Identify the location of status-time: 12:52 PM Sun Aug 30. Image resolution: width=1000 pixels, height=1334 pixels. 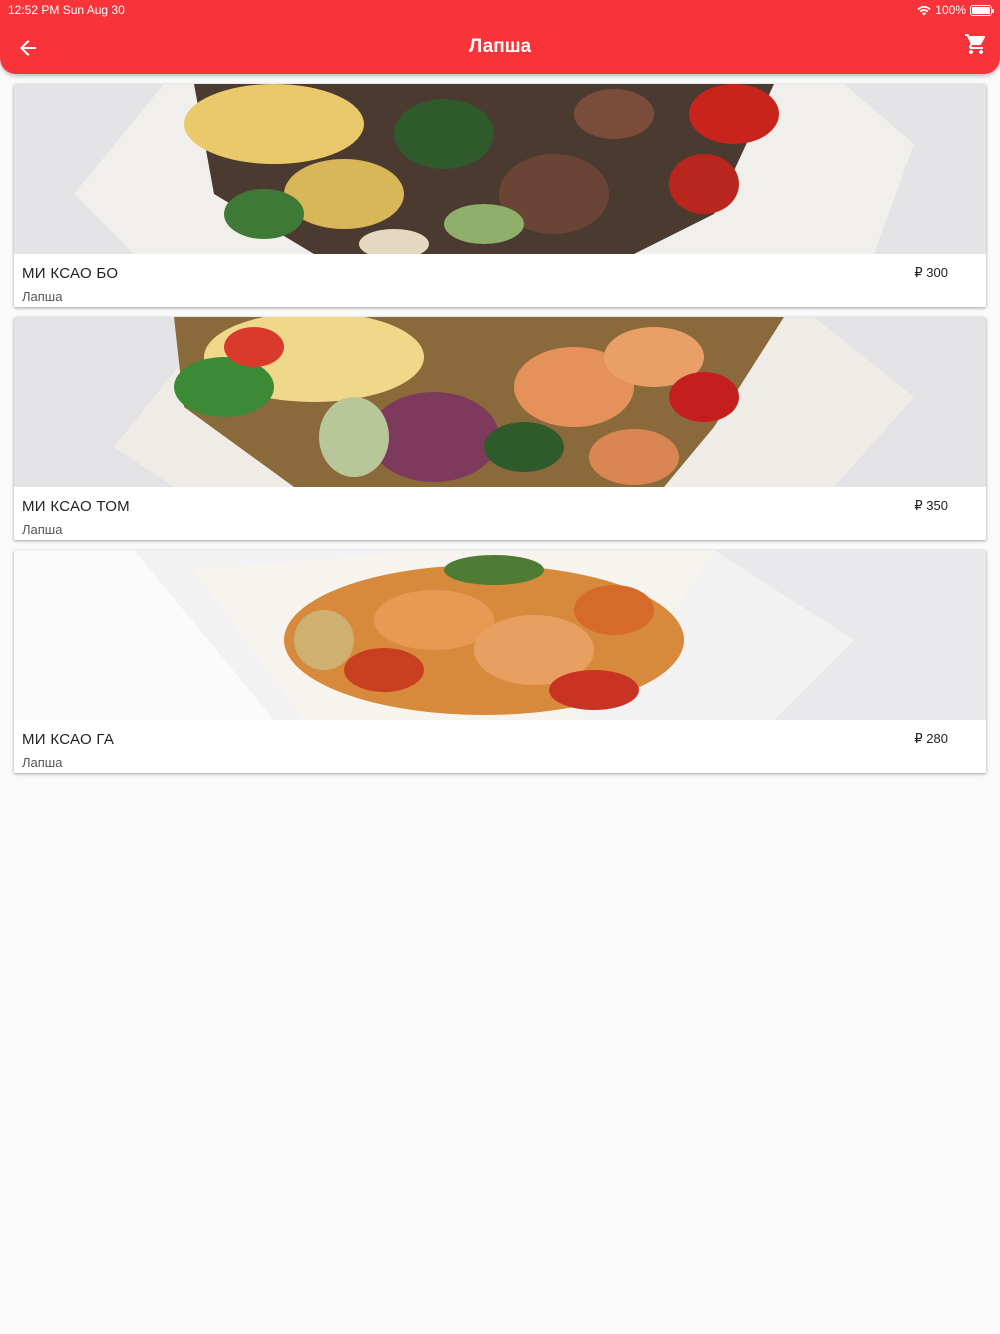
(66, 10).